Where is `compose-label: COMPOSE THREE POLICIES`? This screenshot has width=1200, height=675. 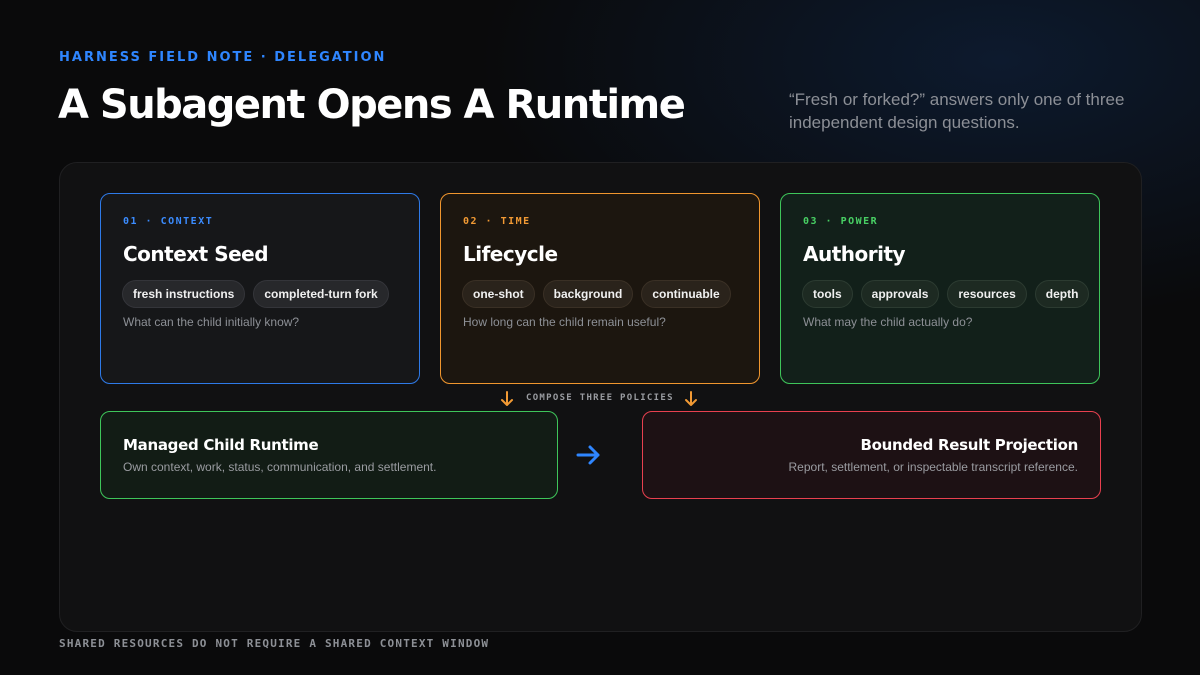 compose-label: COMPOSE THREE POLICIES is located at coordinates (600, 398).